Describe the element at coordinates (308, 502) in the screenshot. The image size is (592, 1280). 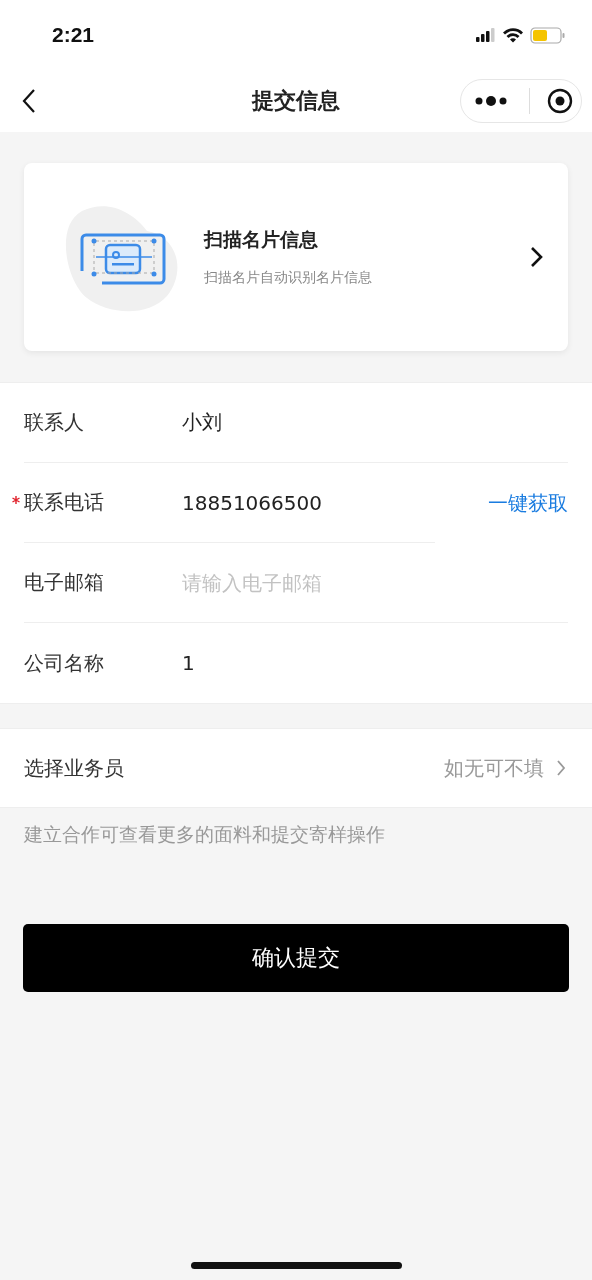
I see `input-field: 18851066500` at that location.